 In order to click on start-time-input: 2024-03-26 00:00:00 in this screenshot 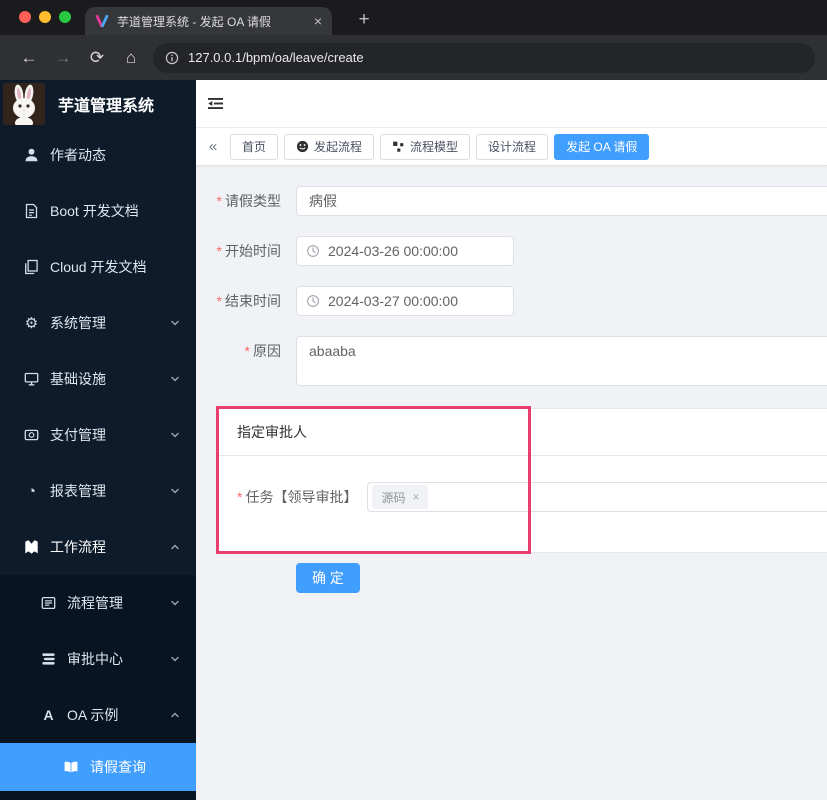, I will do `click(405, 251)`.